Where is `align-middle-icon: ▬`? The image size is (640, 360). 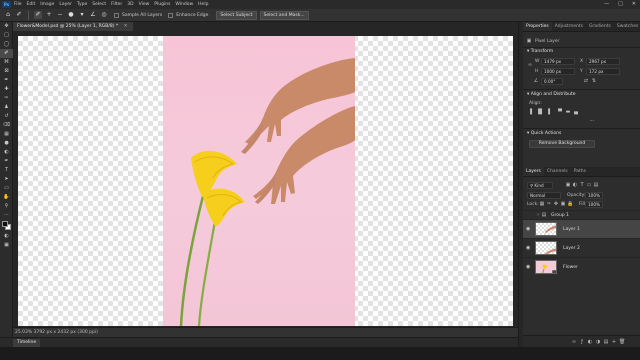 align-middle-icon: ▬ is located at coordinates (568, 112).